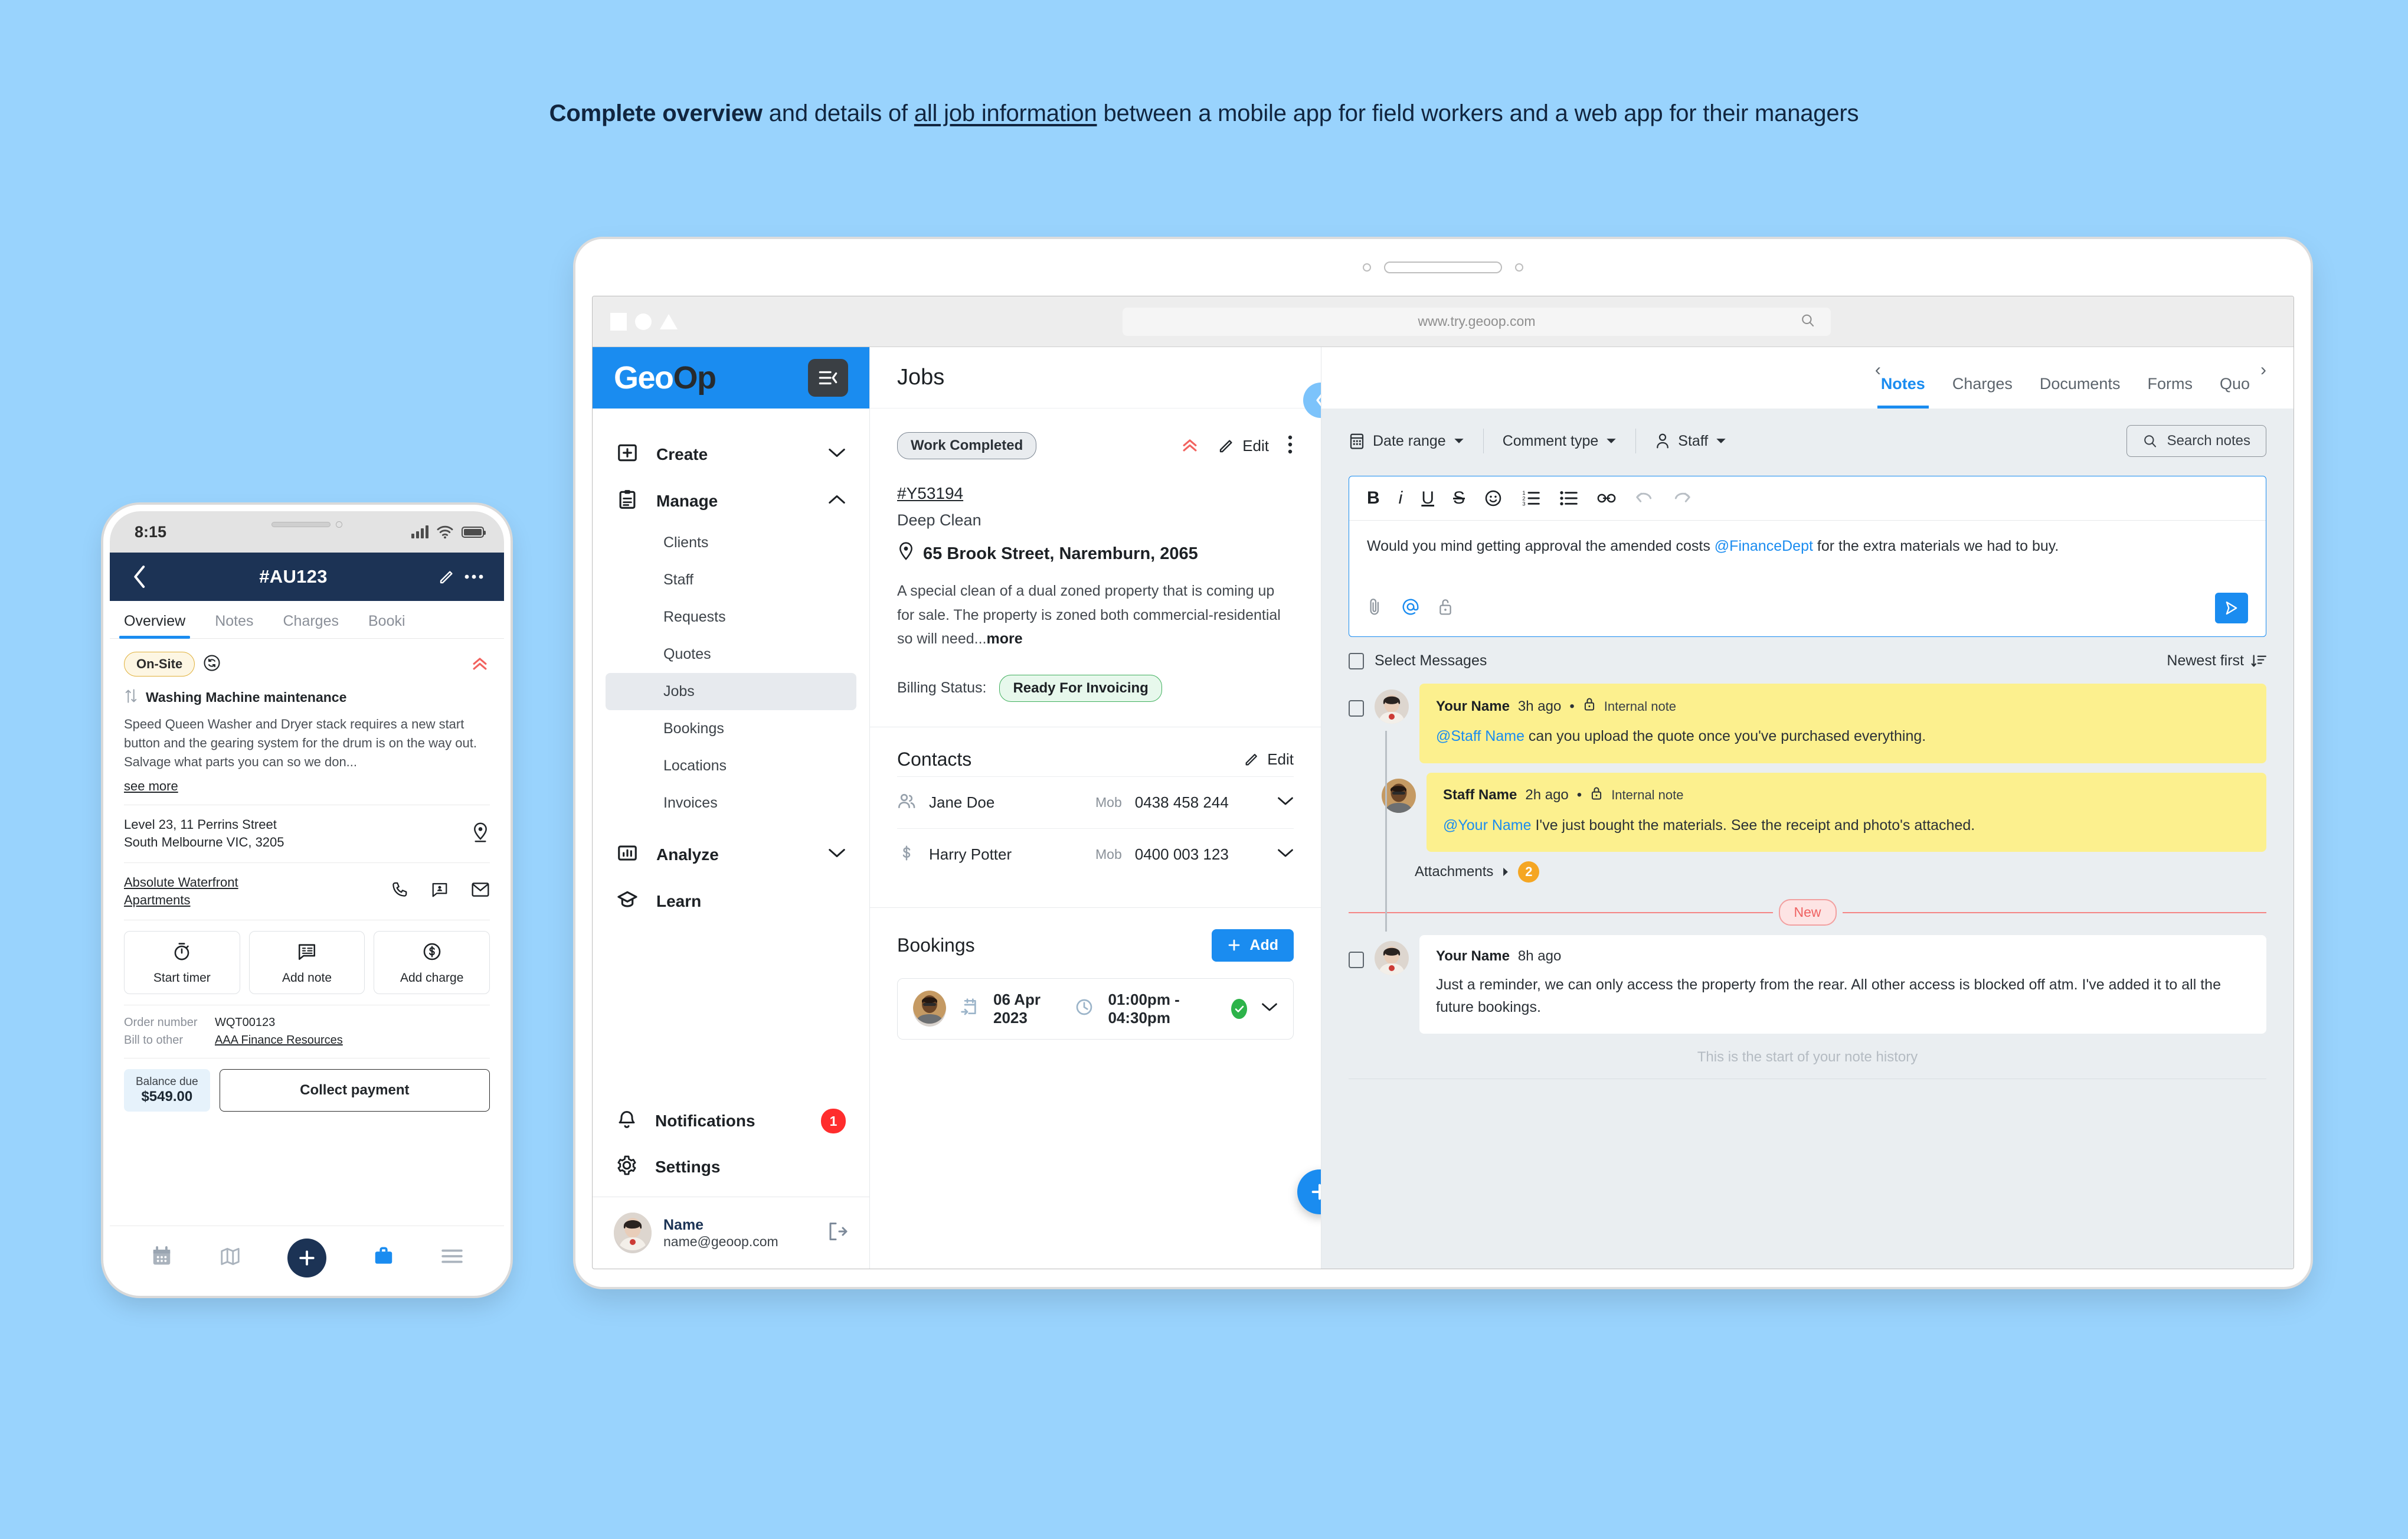  What do you see at coordinates (731, 654) in the screenshot?
I see `sidebar-item-quotes: Quotes` at bounding box center [731, 654].